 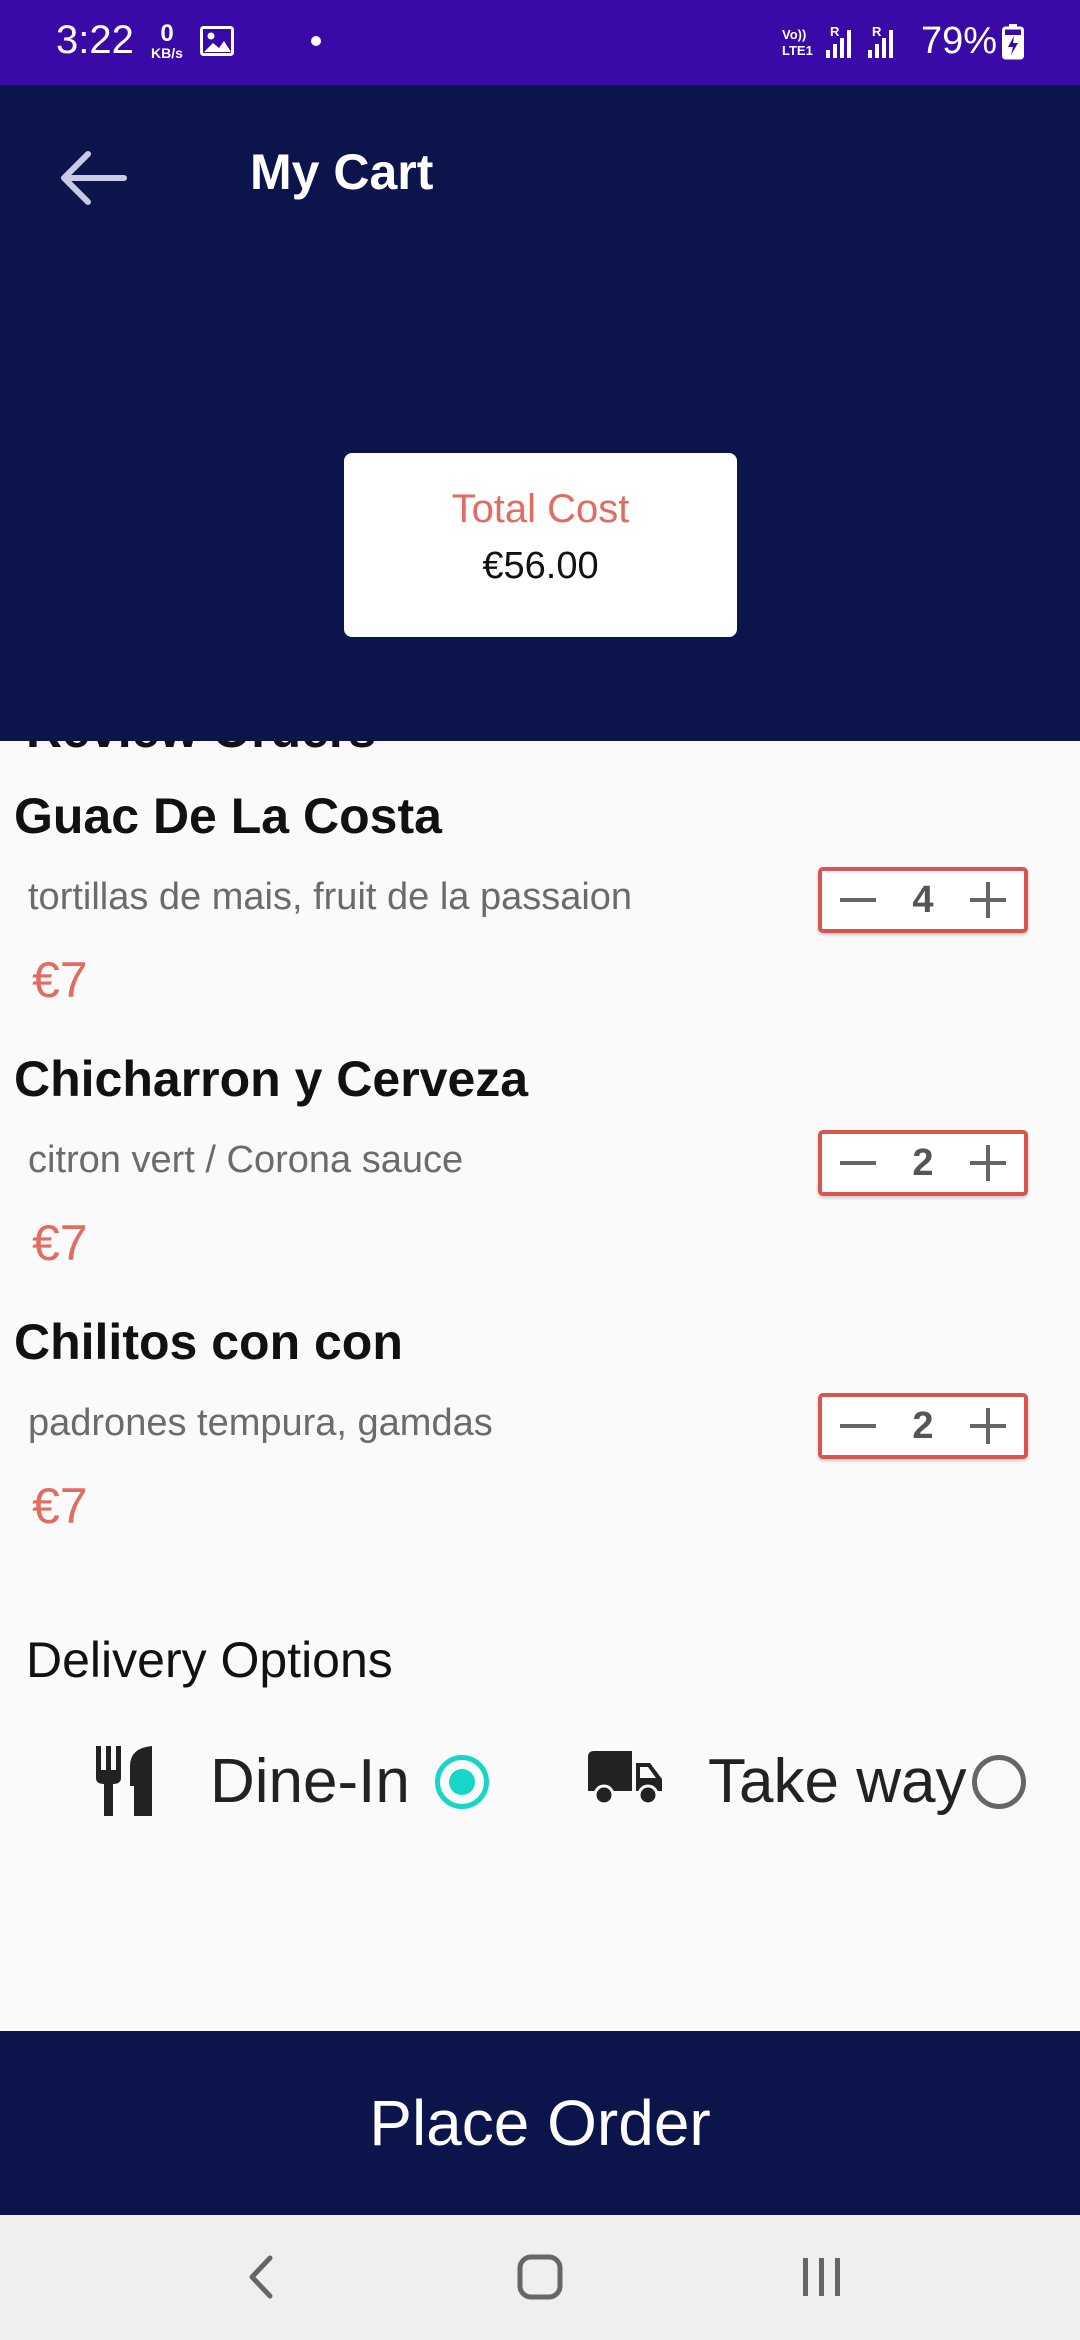 I want to click on item-name: Chicharron y Cerveza, so click(x=271, y=1079).